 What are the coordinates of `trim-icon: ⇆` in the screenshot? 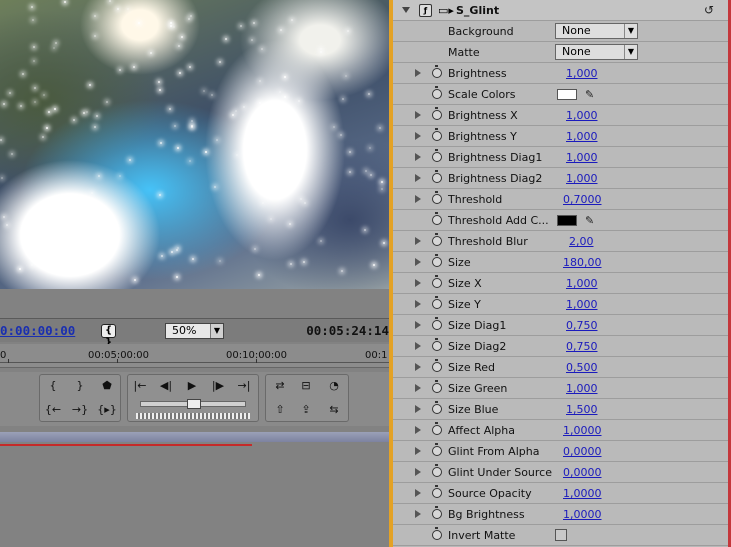 It's located at (334, 410).